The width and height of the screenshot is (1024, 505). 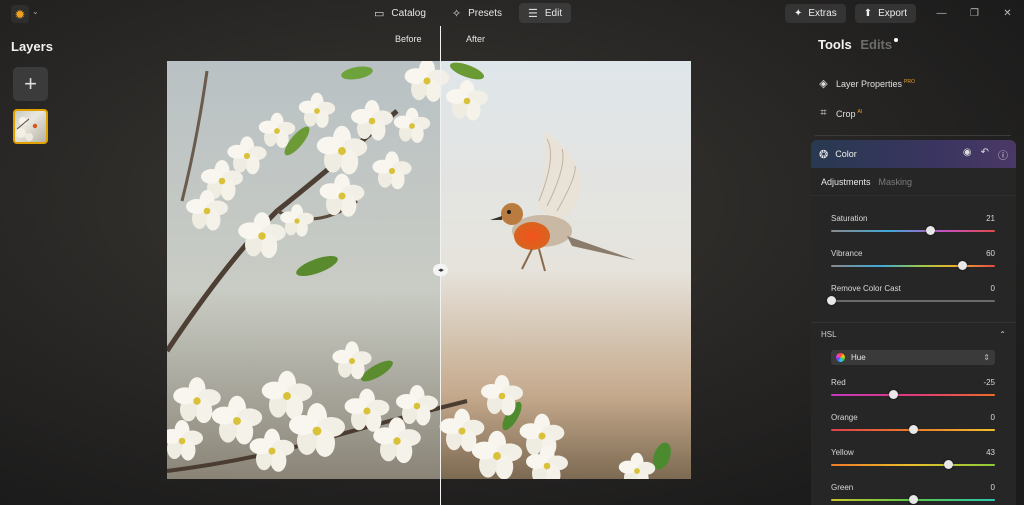 I want to click on minimize-icon: —, so click(x=941, y=13).